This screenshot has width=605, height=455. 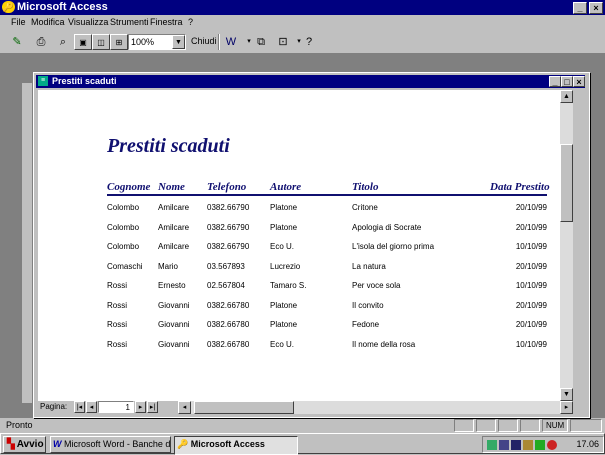 What do you see at coordinates (516, 445) in the screenshot?
I see `language-icon` at bounding box center [516, 445].